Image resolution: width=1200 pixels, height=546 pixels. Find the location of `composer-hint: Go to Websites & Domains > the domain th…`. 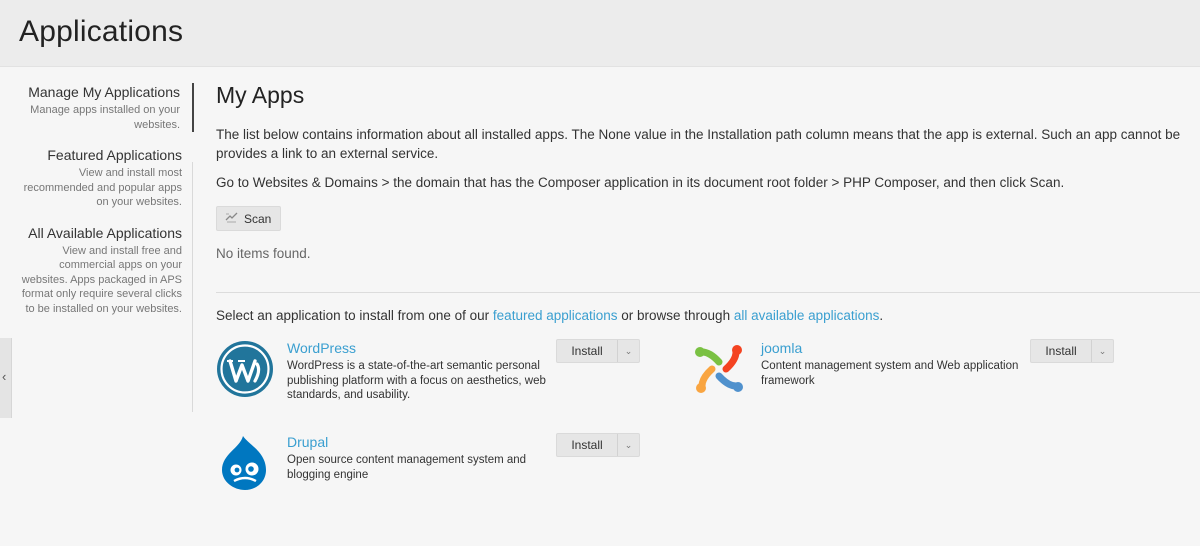

composer-hint: Go to Websites & Domains > the domain th… is located at coordinates (640, 182).